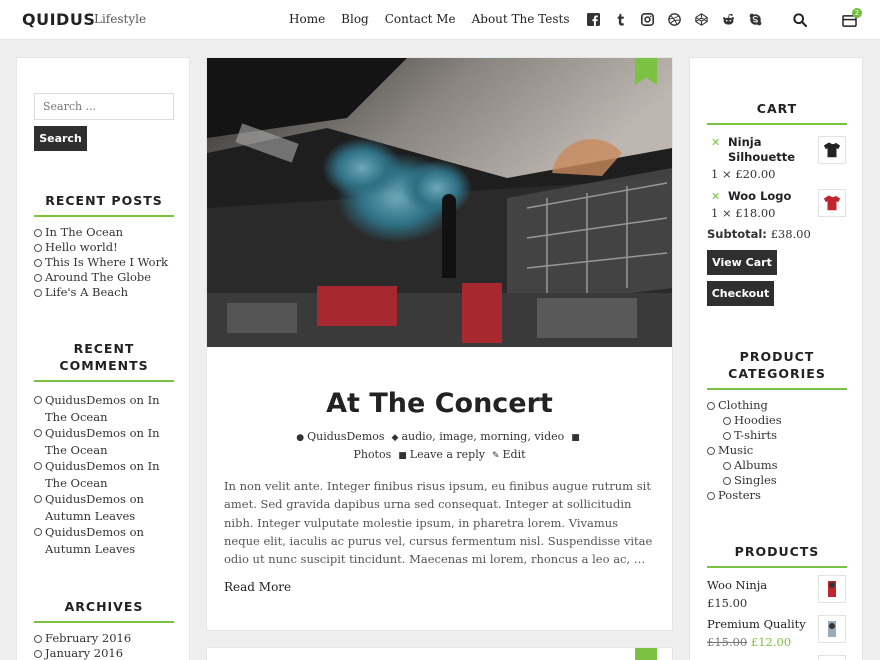 The height and width of the screenshot is (660, 880). What do you see at coordinates (439, 653) in the screenshot?
I see `next-post-card` at bounding box center [439, 653].